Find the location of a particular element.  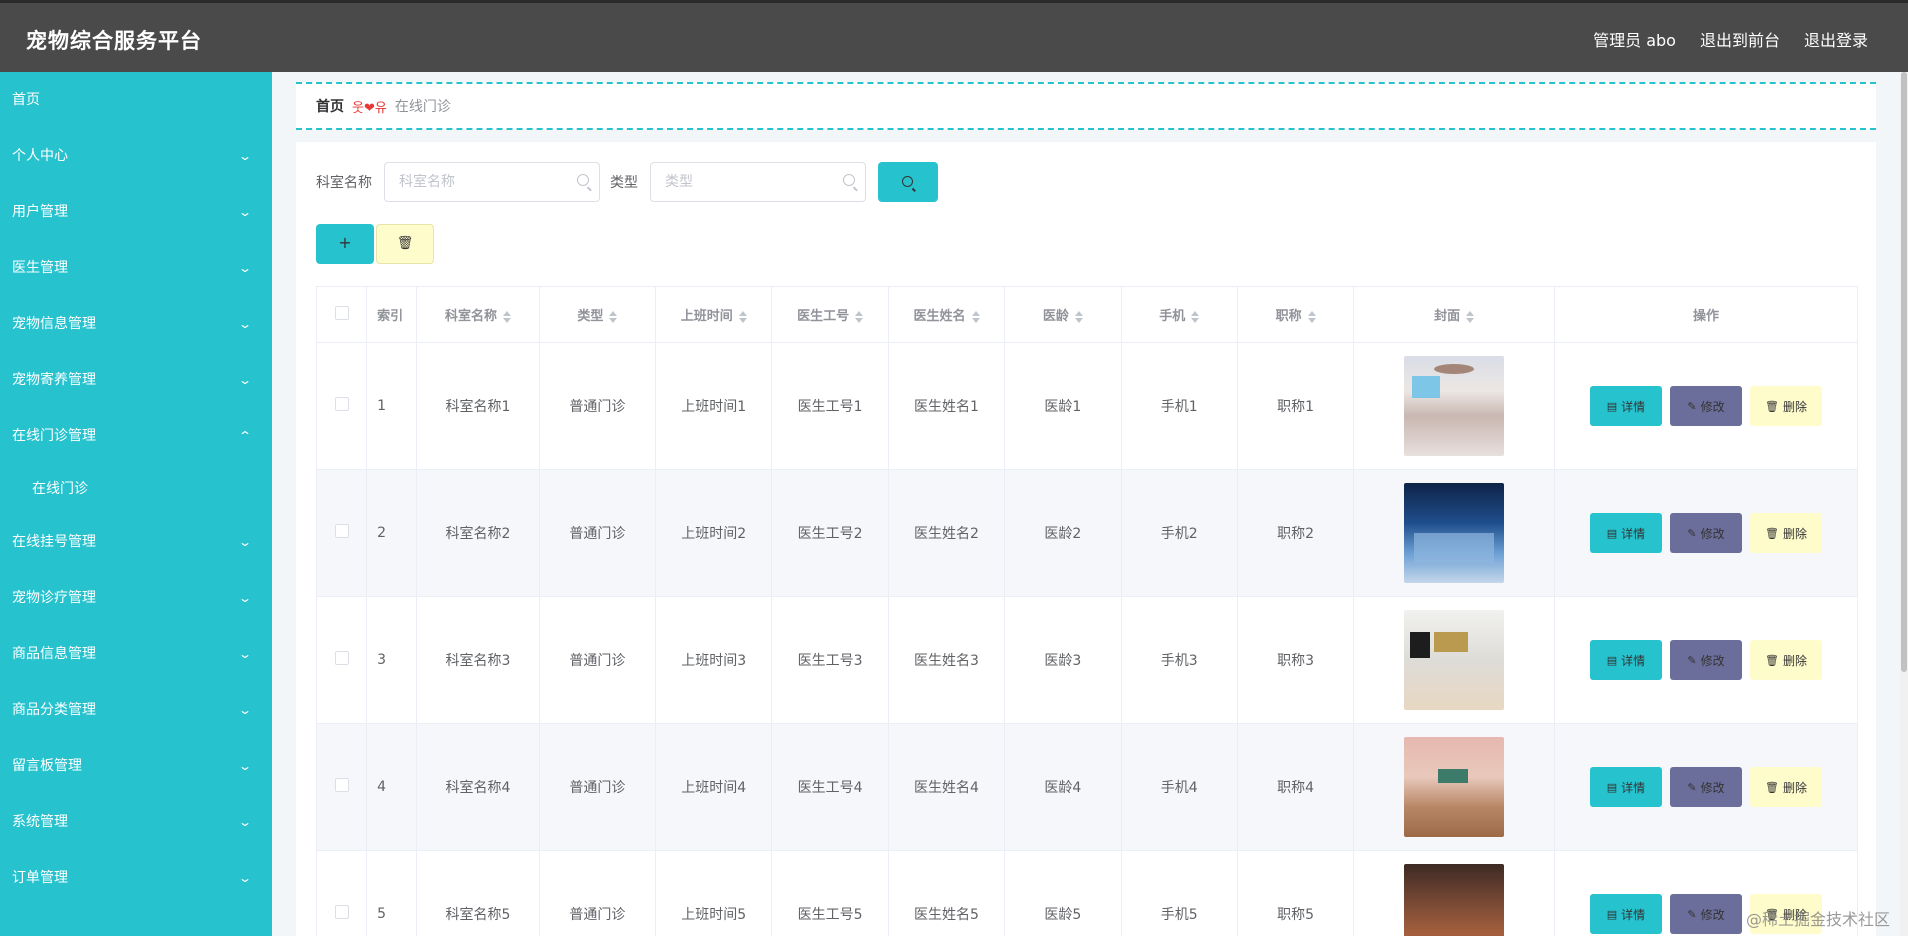

header-phone: 手机 is located at coordinates (1179, 314).